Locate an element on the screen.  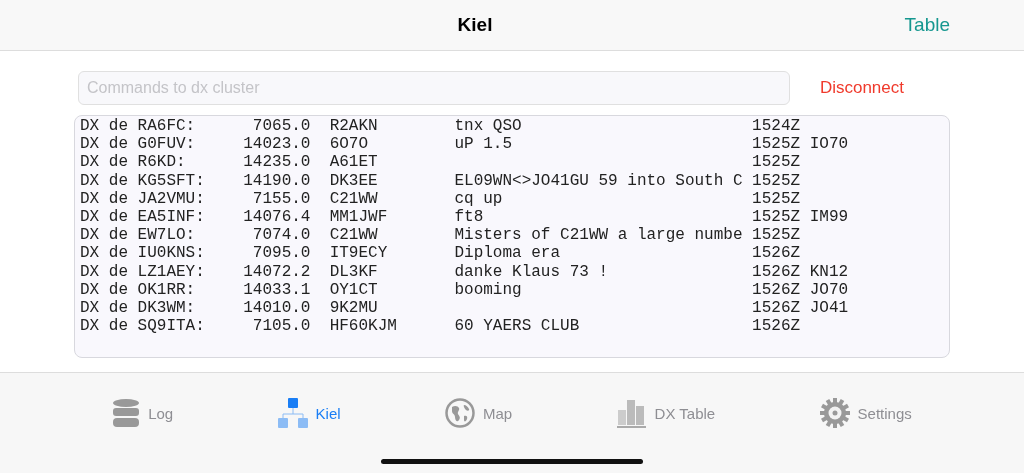
frequency-text: 14076.4 is located at coordinates (277, 217).